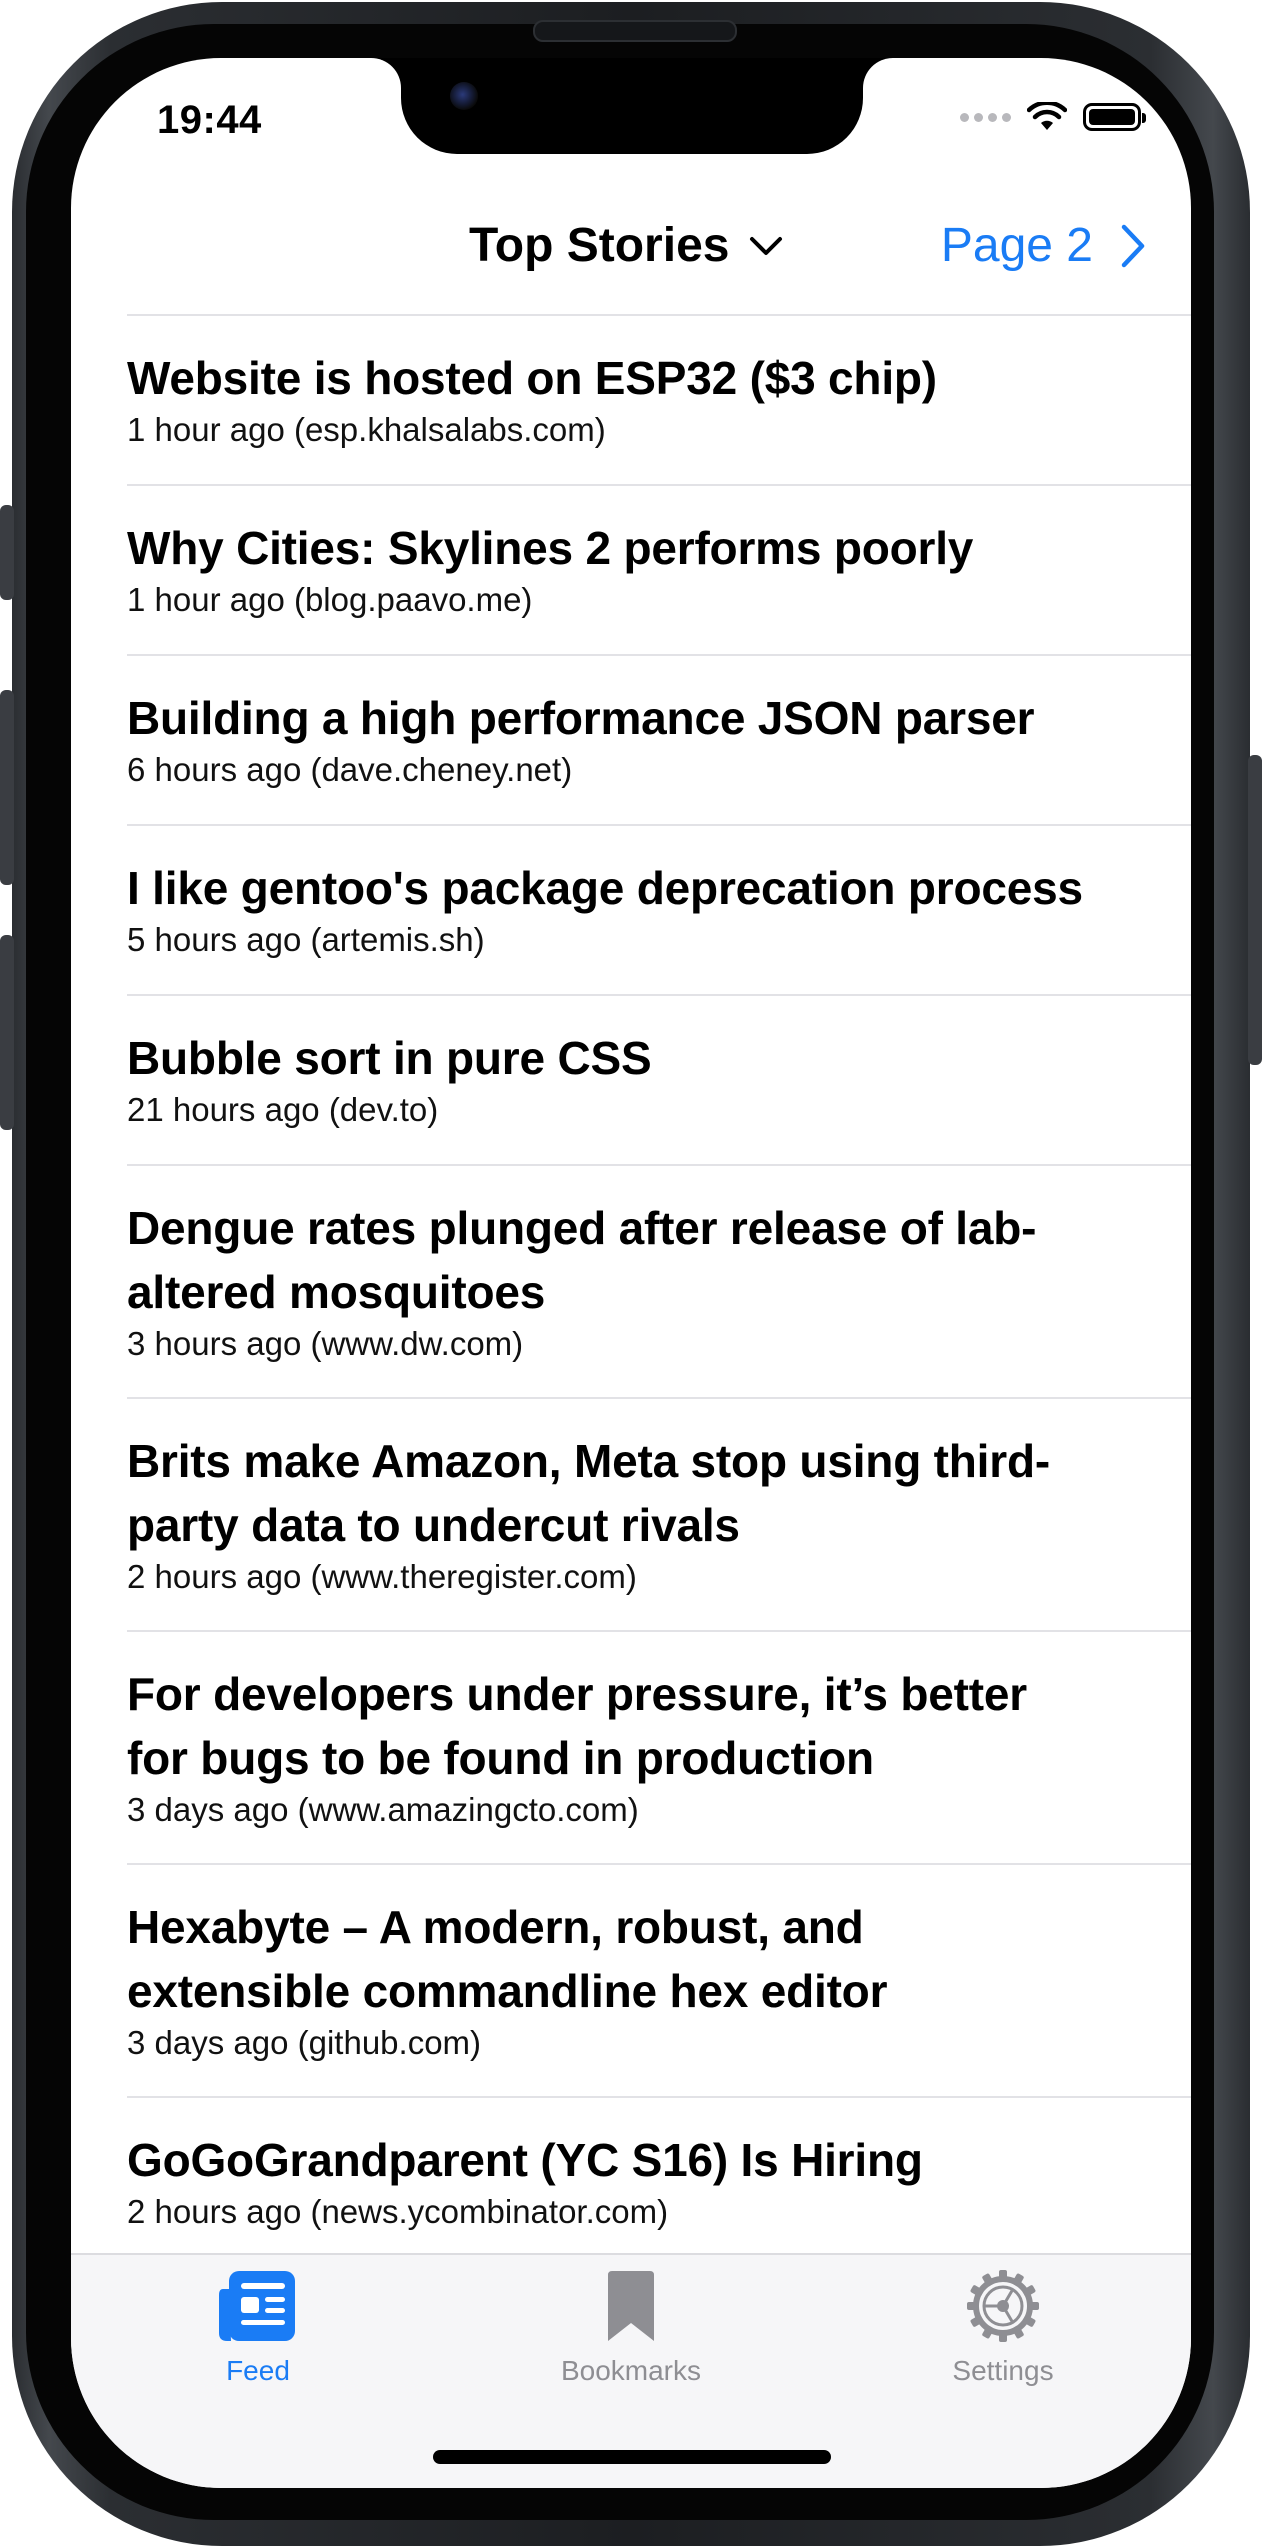 This screenshot has width=1262, height=2548. I want to click on feed-selector: Top Stories, so click(626, 245).